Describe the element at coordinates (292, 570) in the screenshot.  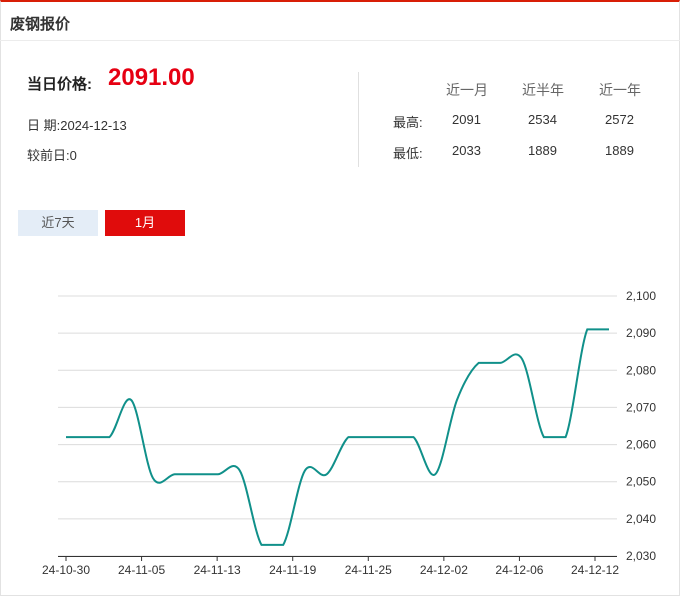
I see `x-tick-label: 24-11-19` at that location.